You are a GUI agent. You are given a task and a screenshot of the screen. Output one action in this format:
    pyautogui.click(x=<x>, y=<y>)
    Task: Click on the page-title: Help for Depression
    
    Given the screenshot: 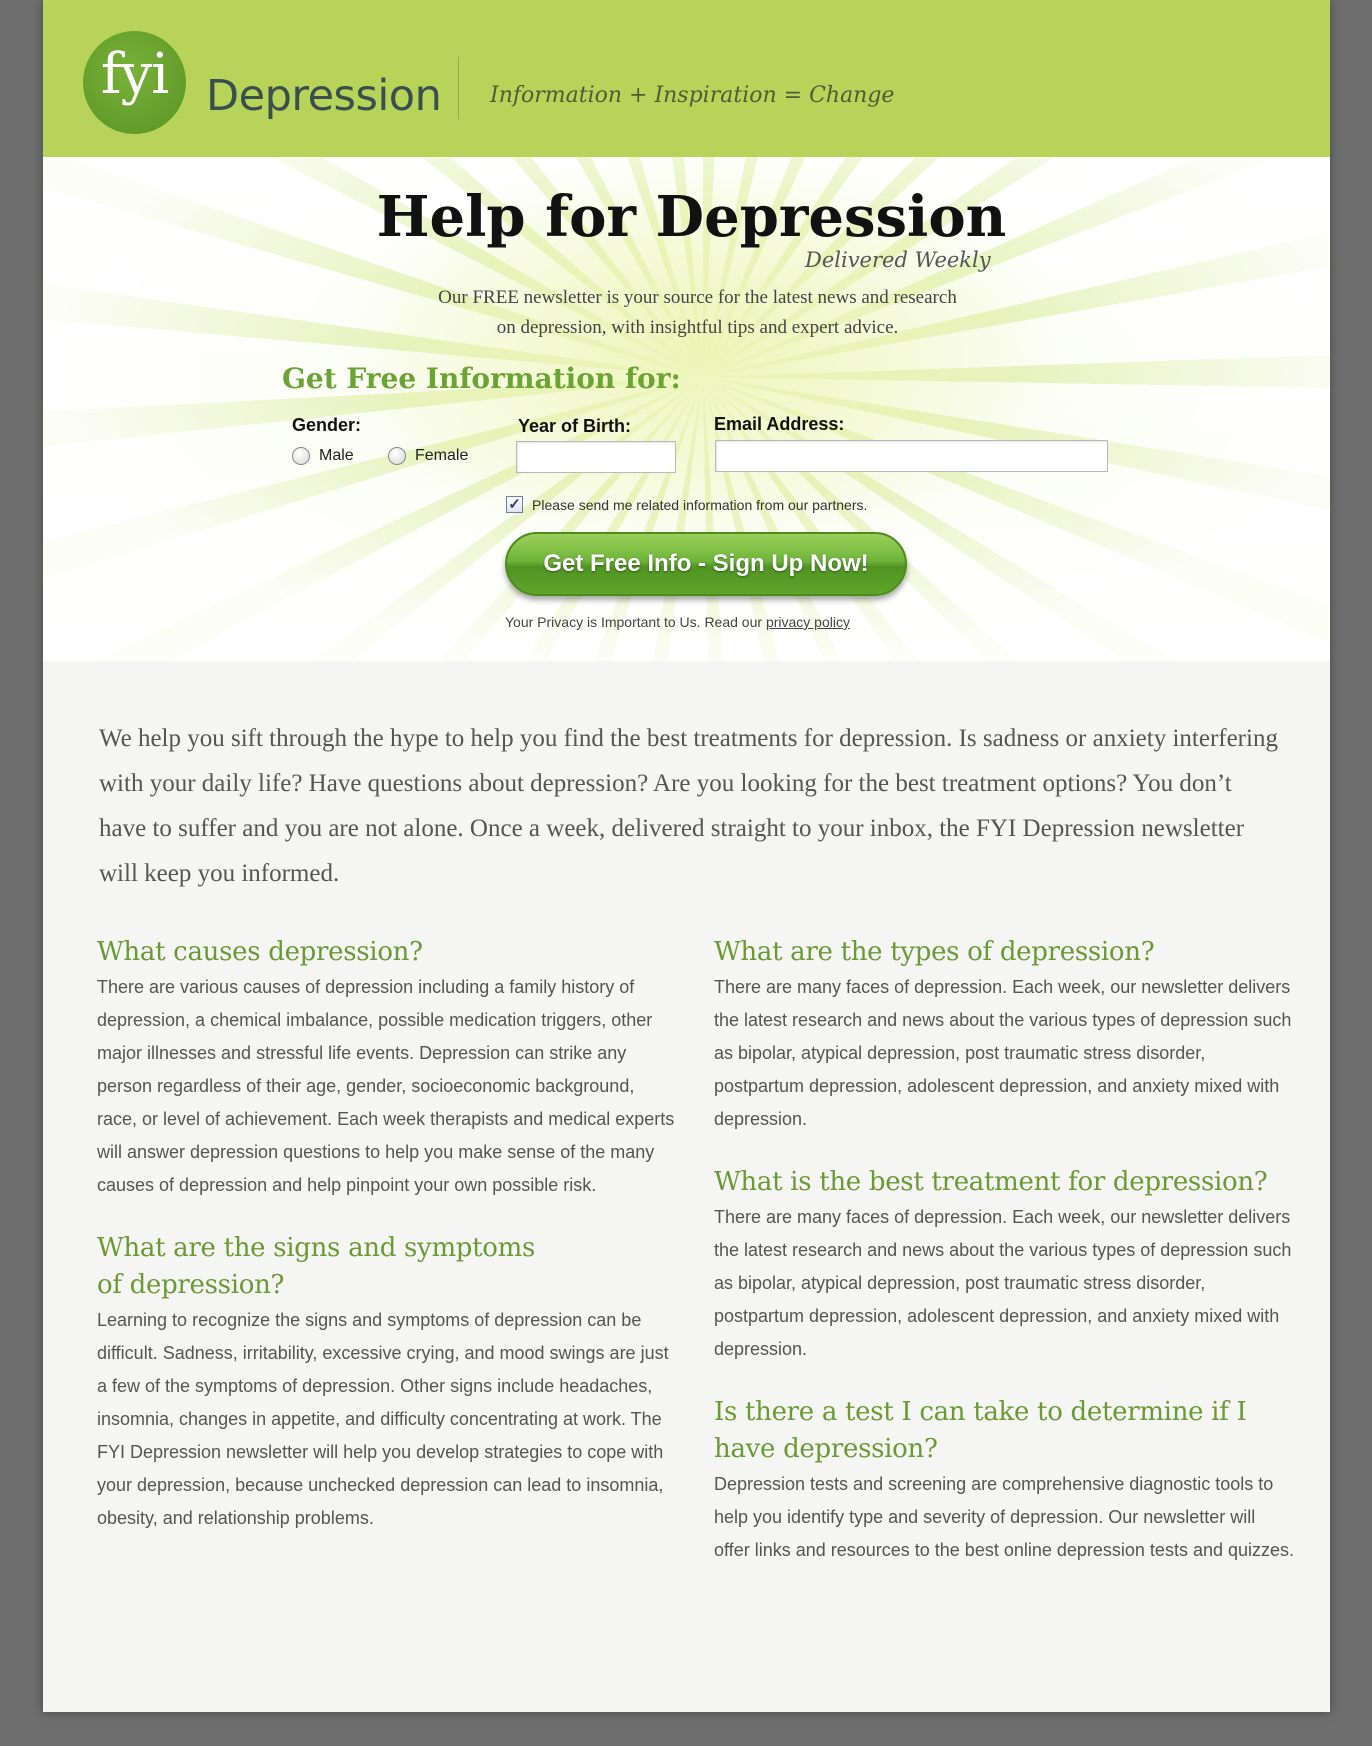 What is the action you would take?
    pyautogui.click(x=691, y=217)
    